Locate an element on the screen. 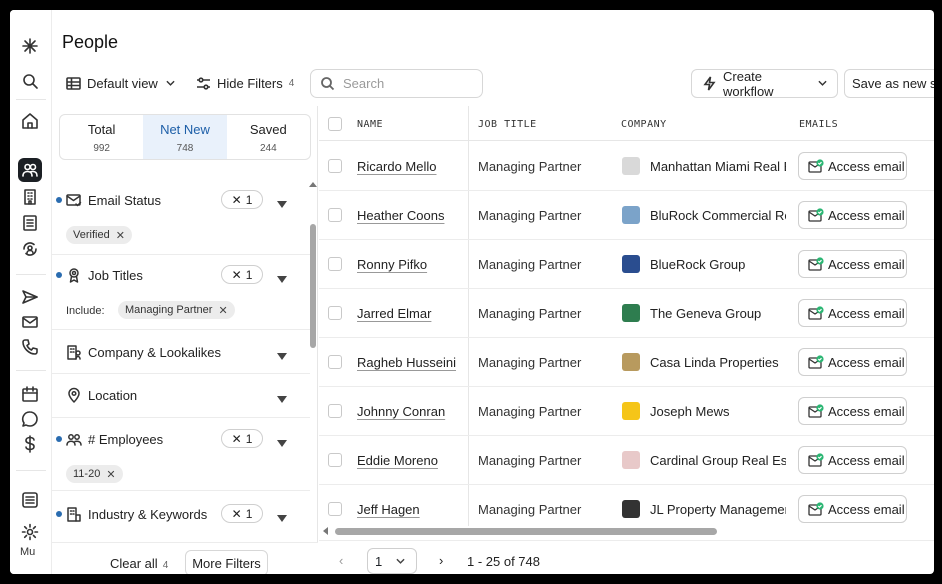  person-name-link: Jarred Elmar is located at coordinates (394, 313).